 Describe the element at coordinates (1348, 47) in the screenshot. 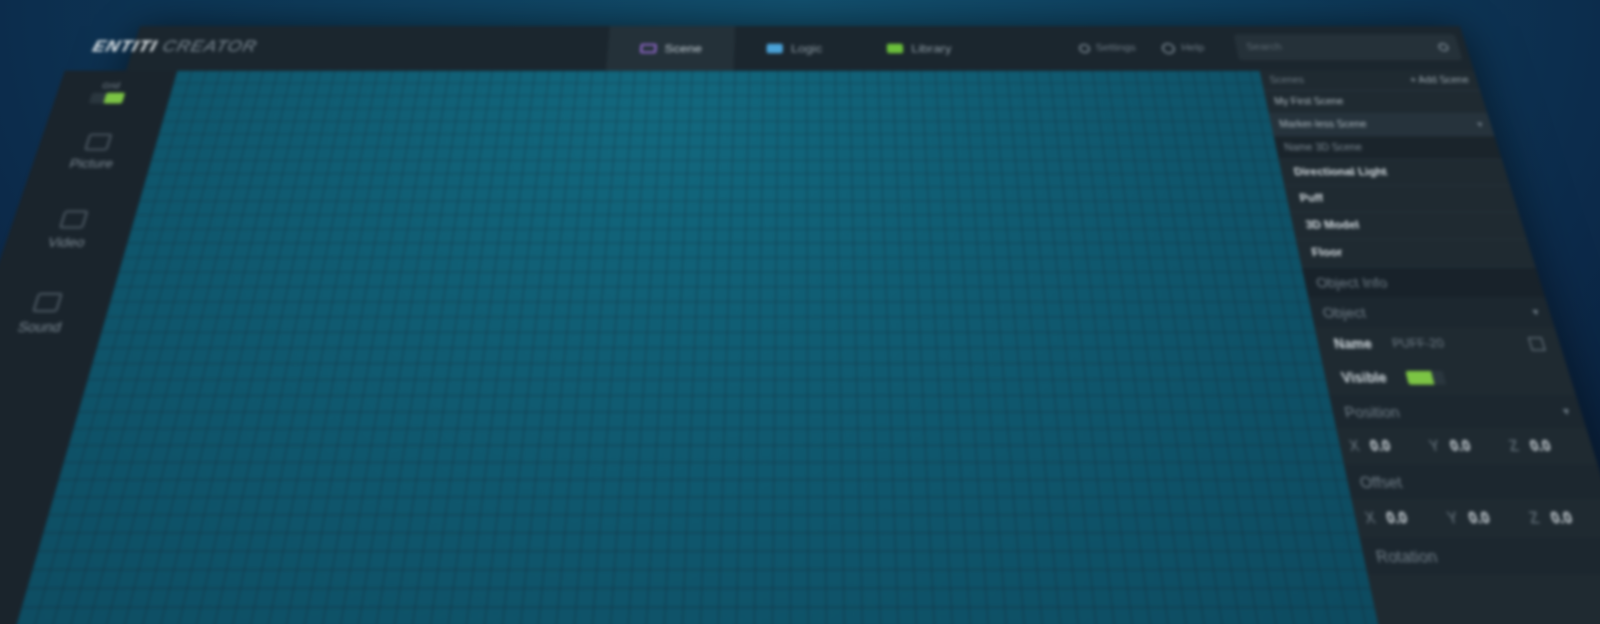

I see `search-input: Search` at that location.